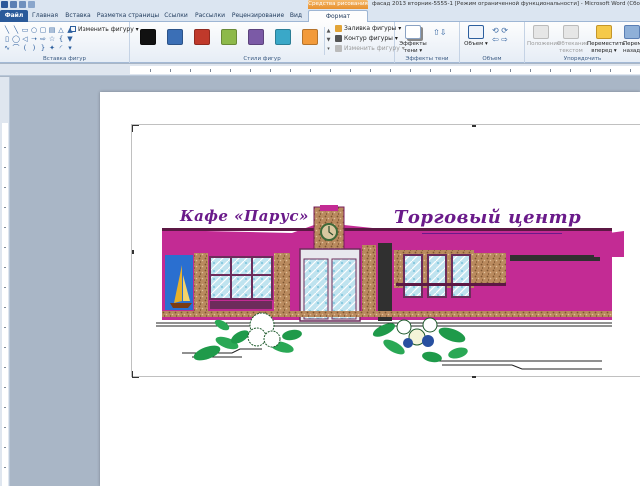 This screenshot has height=486, width=640. Describe the element at coordinates (16, 39) in the screenshot. I see `circle-shape-icon: ◯` at that location.